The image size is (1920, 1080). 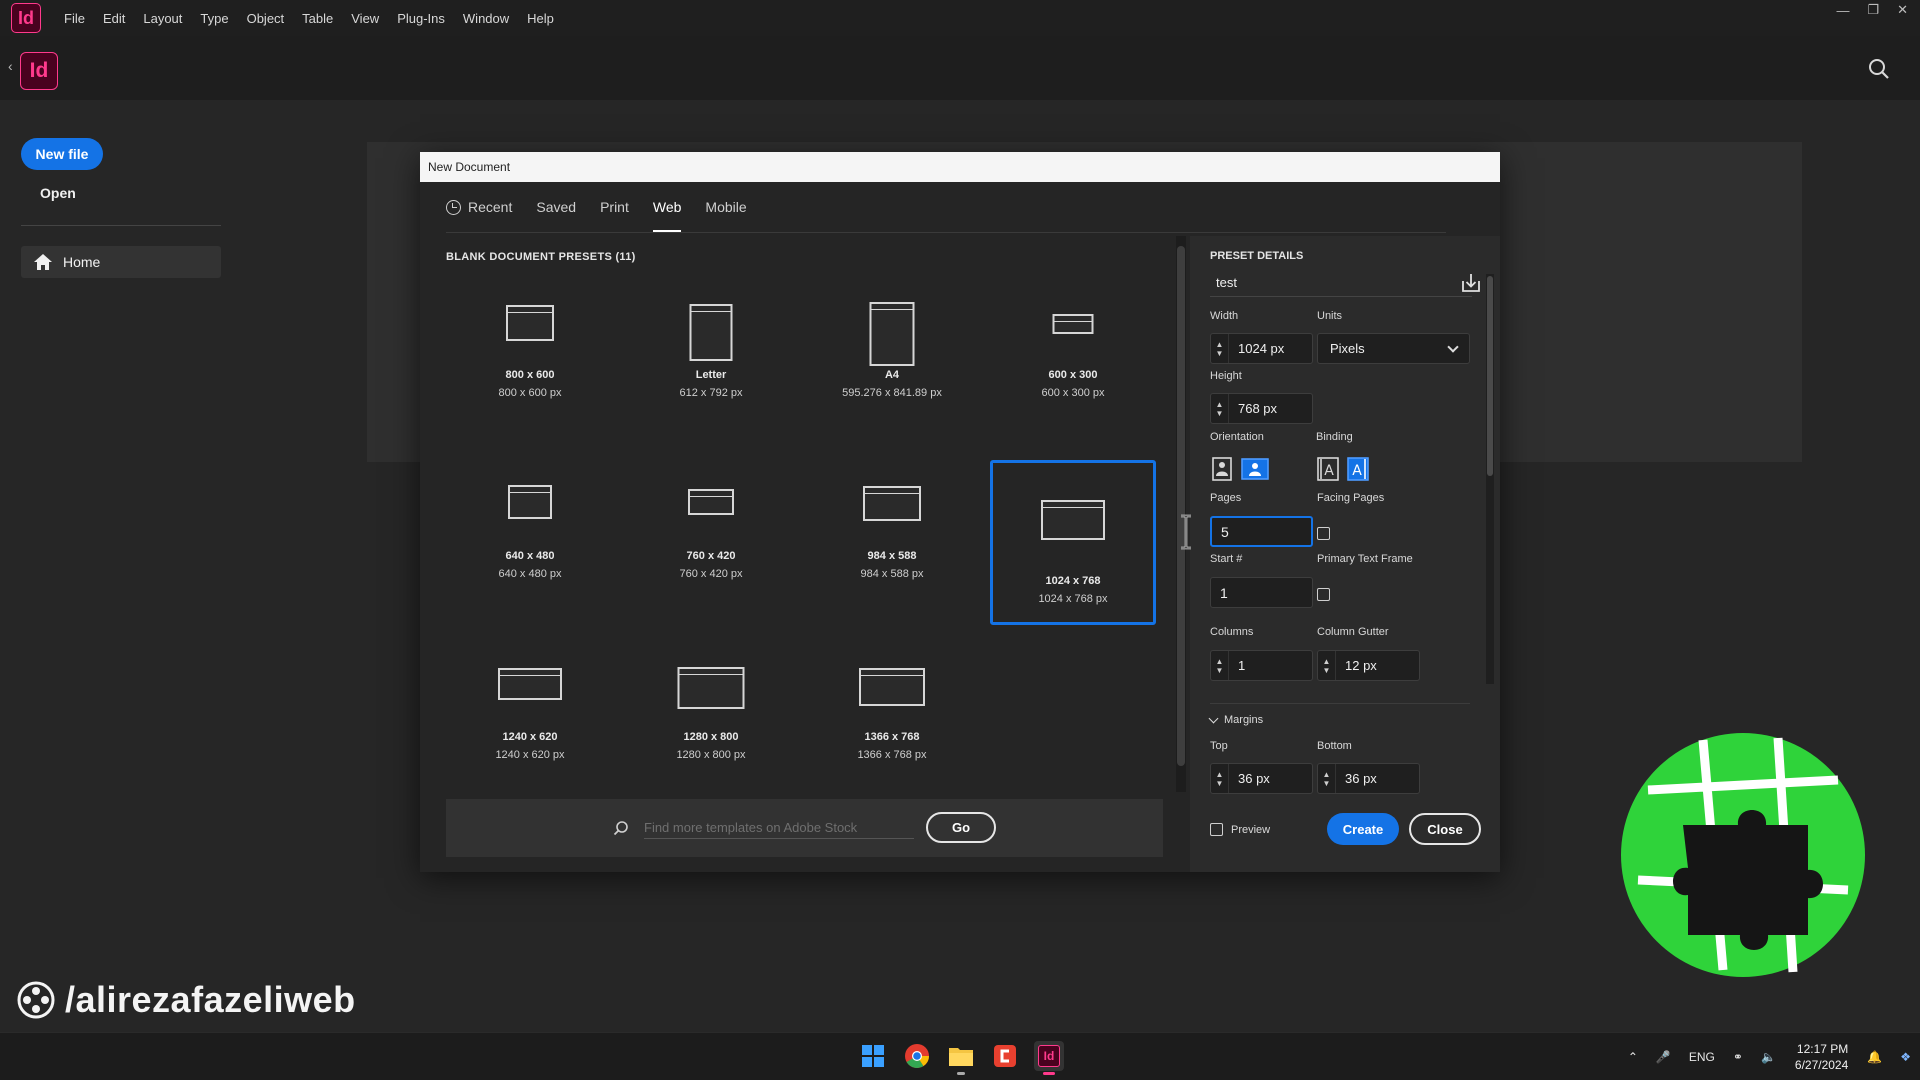 I want to click on right-to-left-binding-icon: A, so click(x=1358, y=469).